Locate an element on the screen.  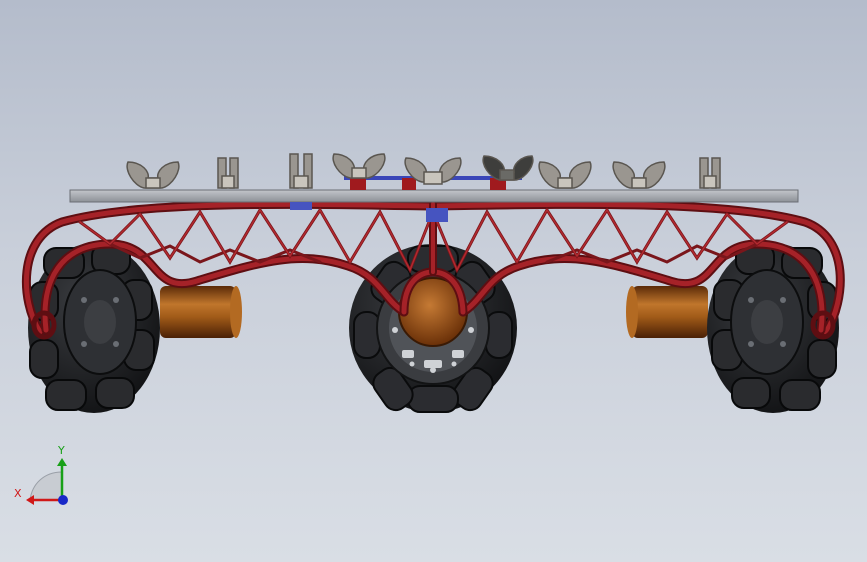
view-orientation-triad: X Y is located at coordinates (41, 474).